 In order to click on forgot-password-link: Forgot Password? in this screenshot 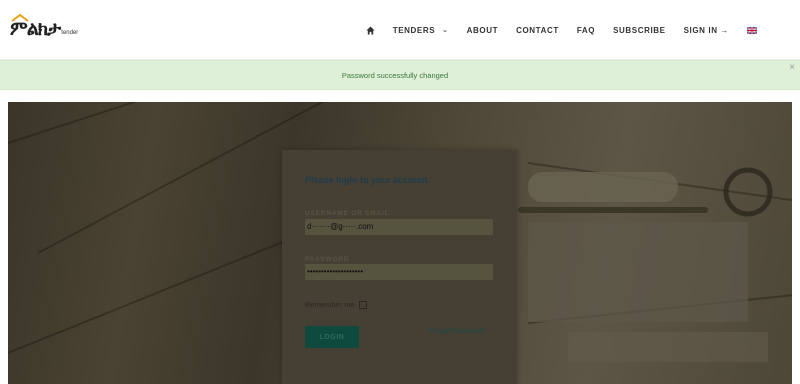, I will do `click(457, 331)`.